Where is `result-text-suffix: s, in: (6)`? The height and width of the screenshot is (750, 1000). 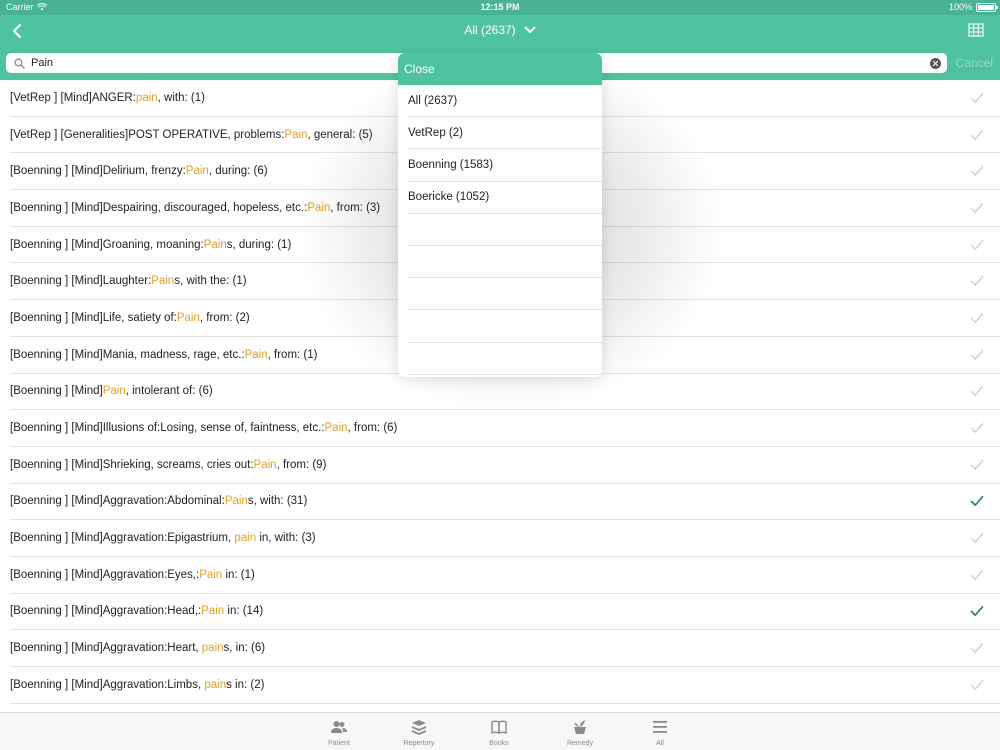
result-text-suffix: s, in: (6) is located at coordinates (244, 648).